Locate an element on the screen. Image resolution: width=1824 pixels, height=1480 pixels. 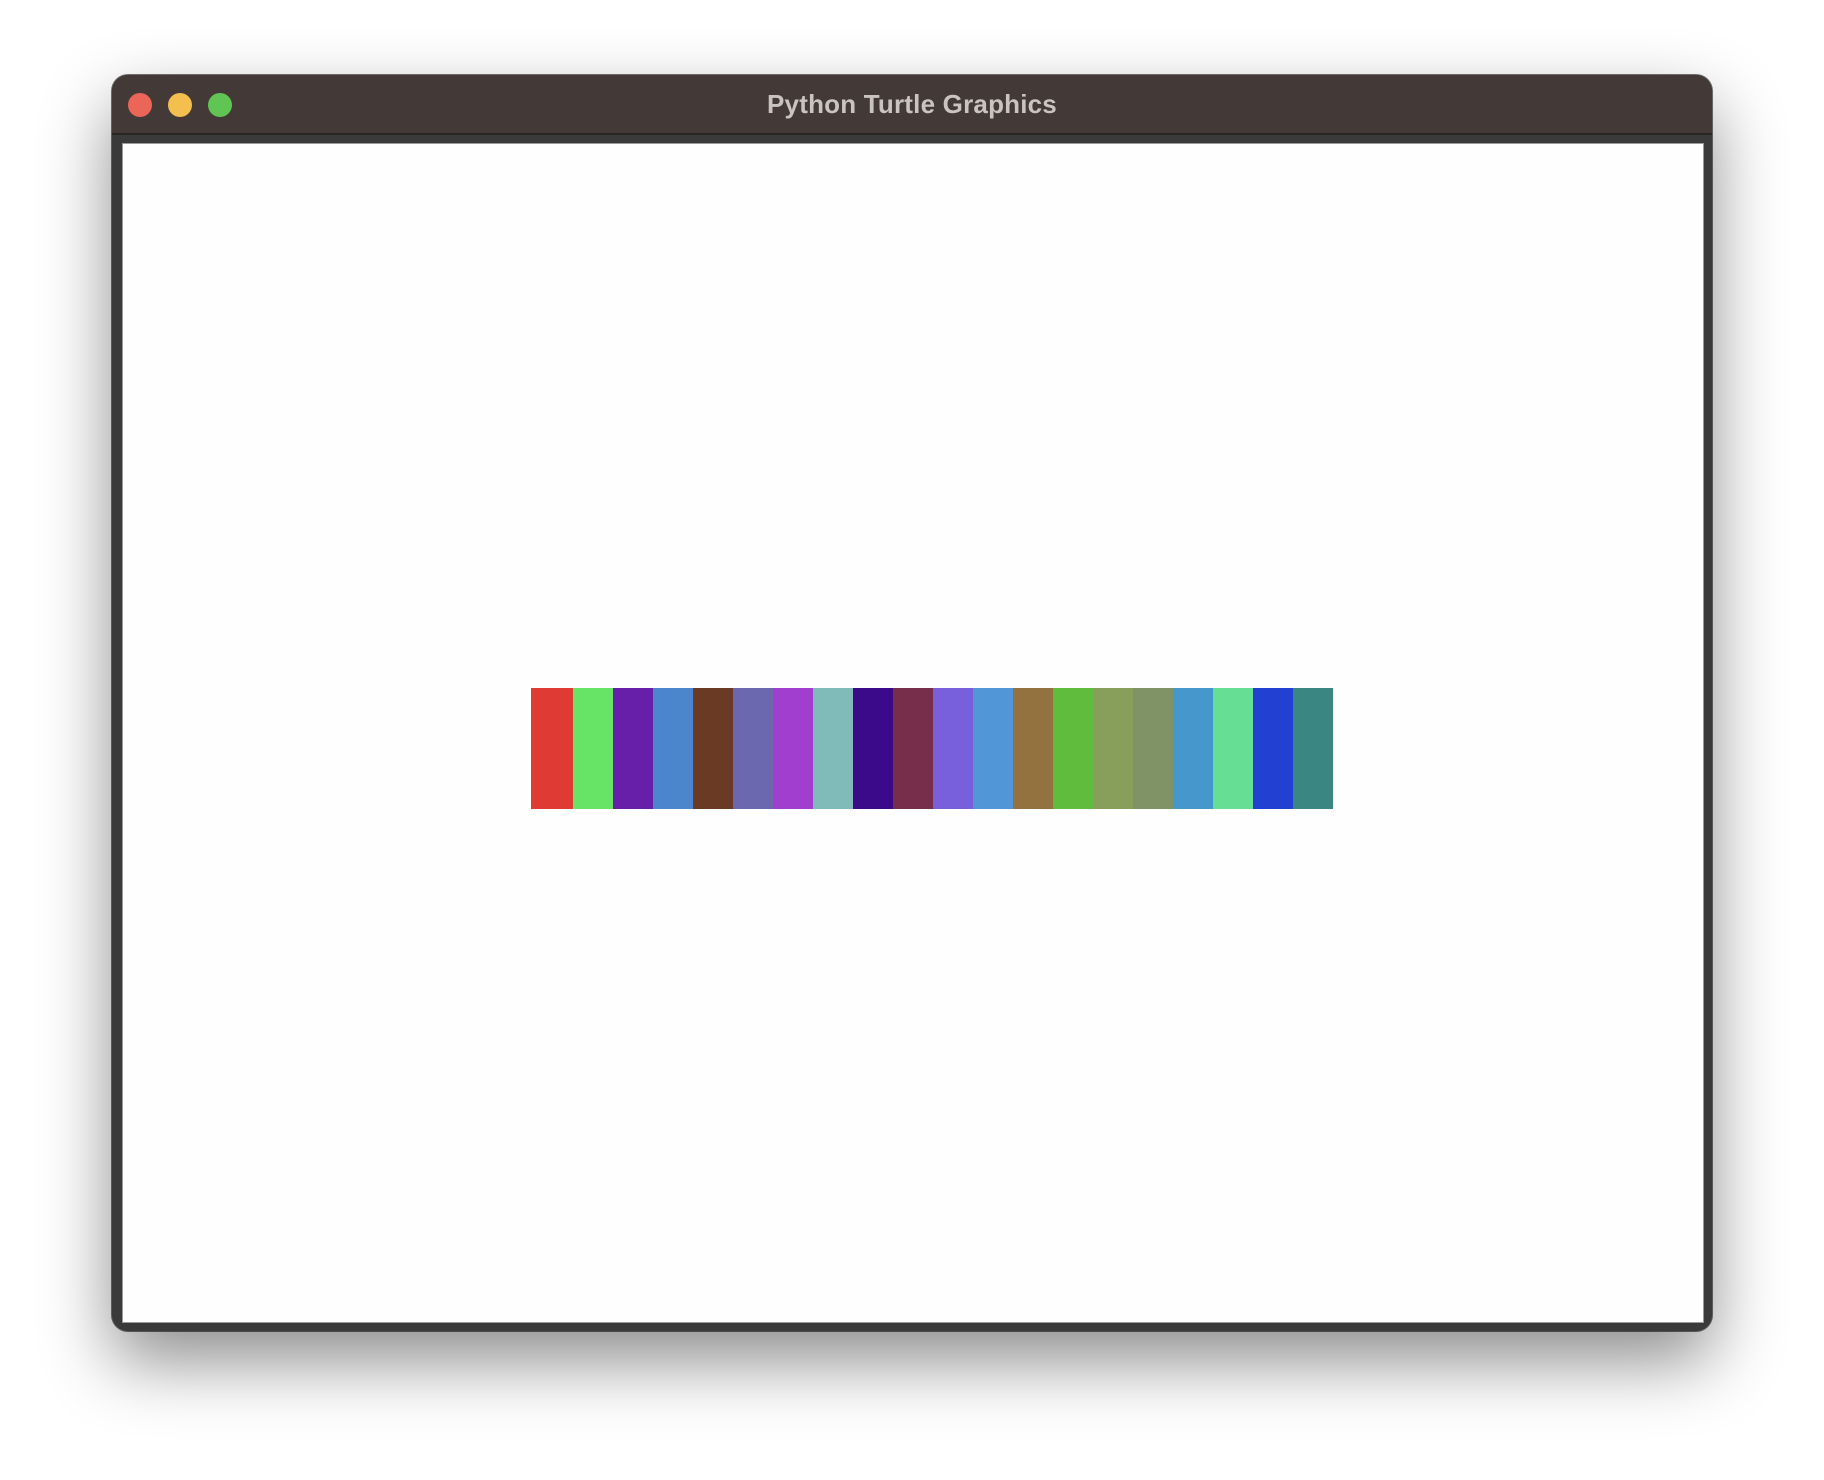
title-bar: Python Turtle Graphics is located at coordinates (912, 105).